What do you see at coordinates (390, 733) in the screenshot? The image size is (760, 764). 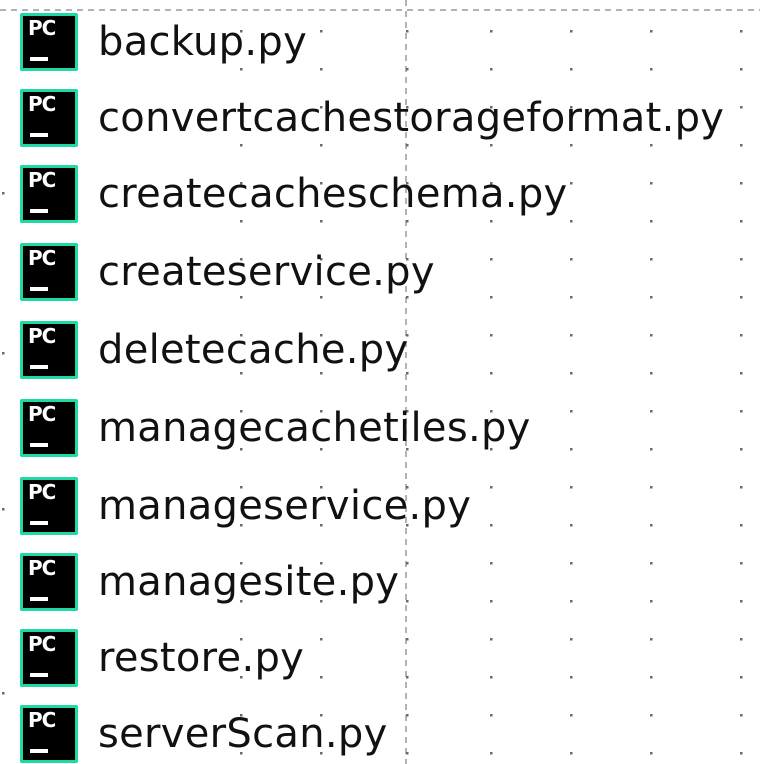 I see `file-item-serverscan: PC serverScan.py` at bounding box center [390, 733].